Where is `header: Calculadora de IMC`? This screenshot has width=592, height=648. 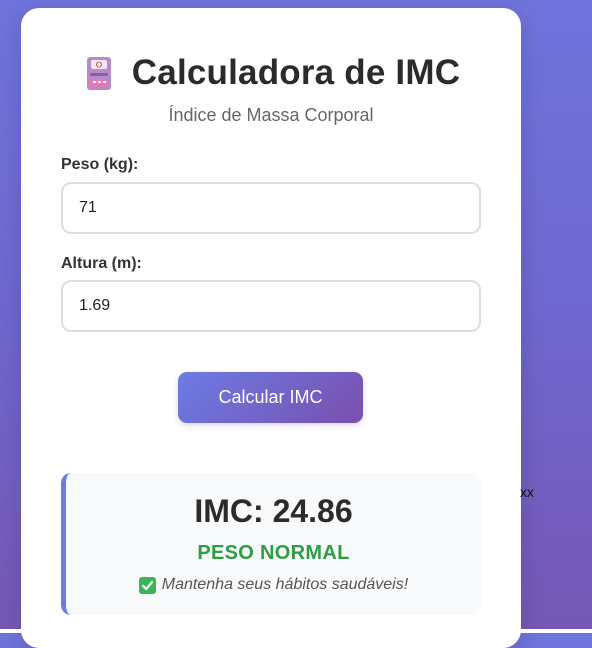 header: Calculadora de IMC is located at coordinates (271, 73).